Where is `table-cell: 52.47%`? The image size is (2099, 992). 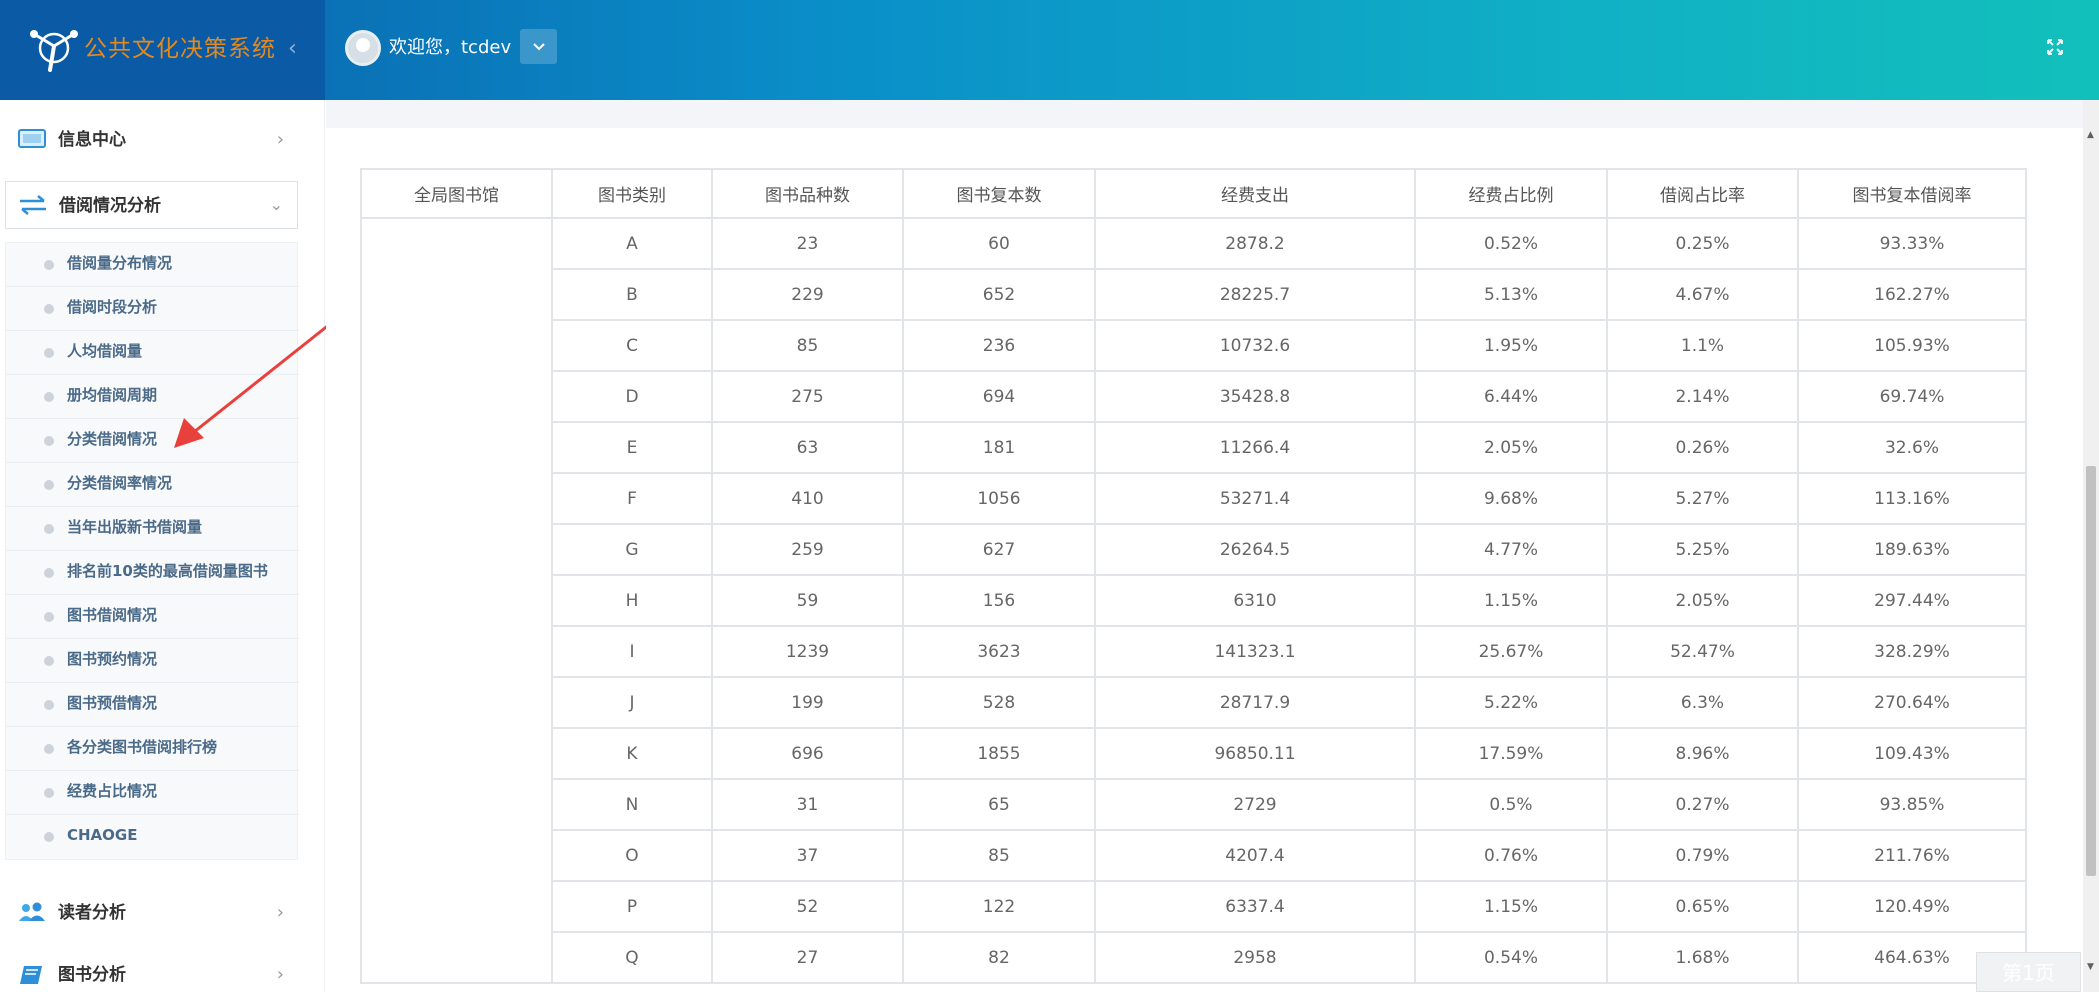 table-cell: 52.47% is located at coordinates (1702, 651).